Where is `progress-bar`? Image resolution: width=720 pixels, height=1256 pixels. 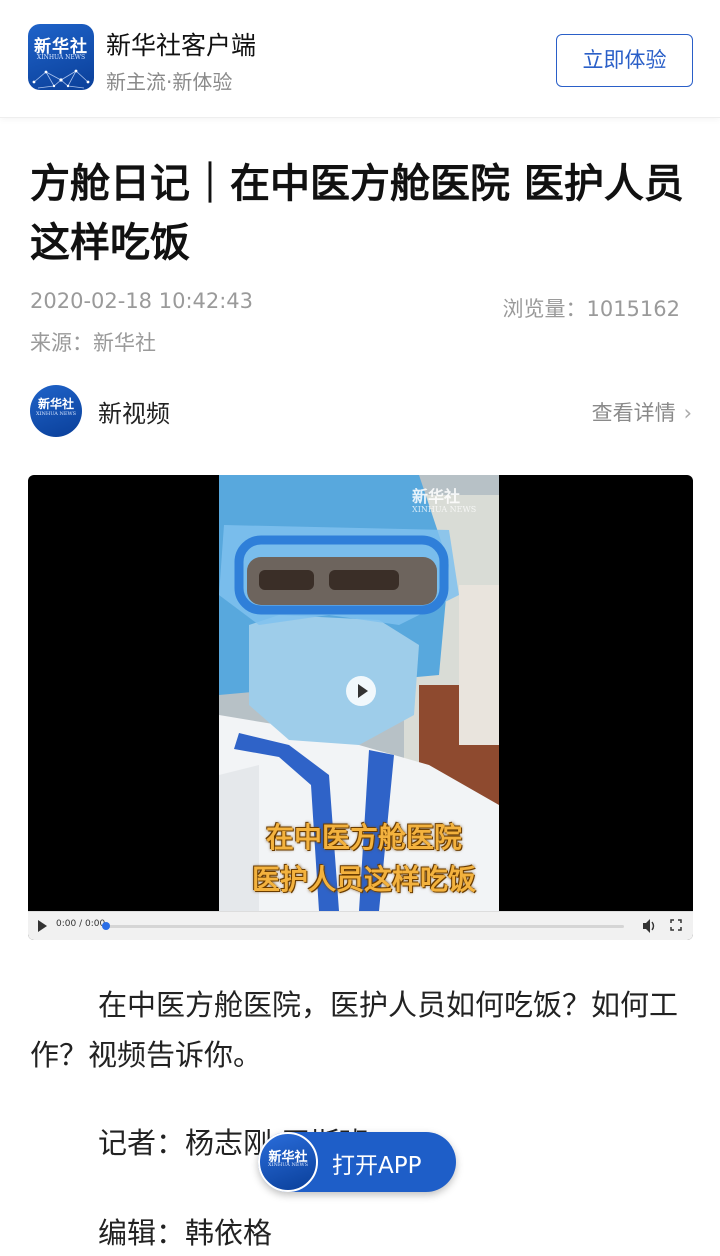
progress-bar is located at coordinates (364, 926).